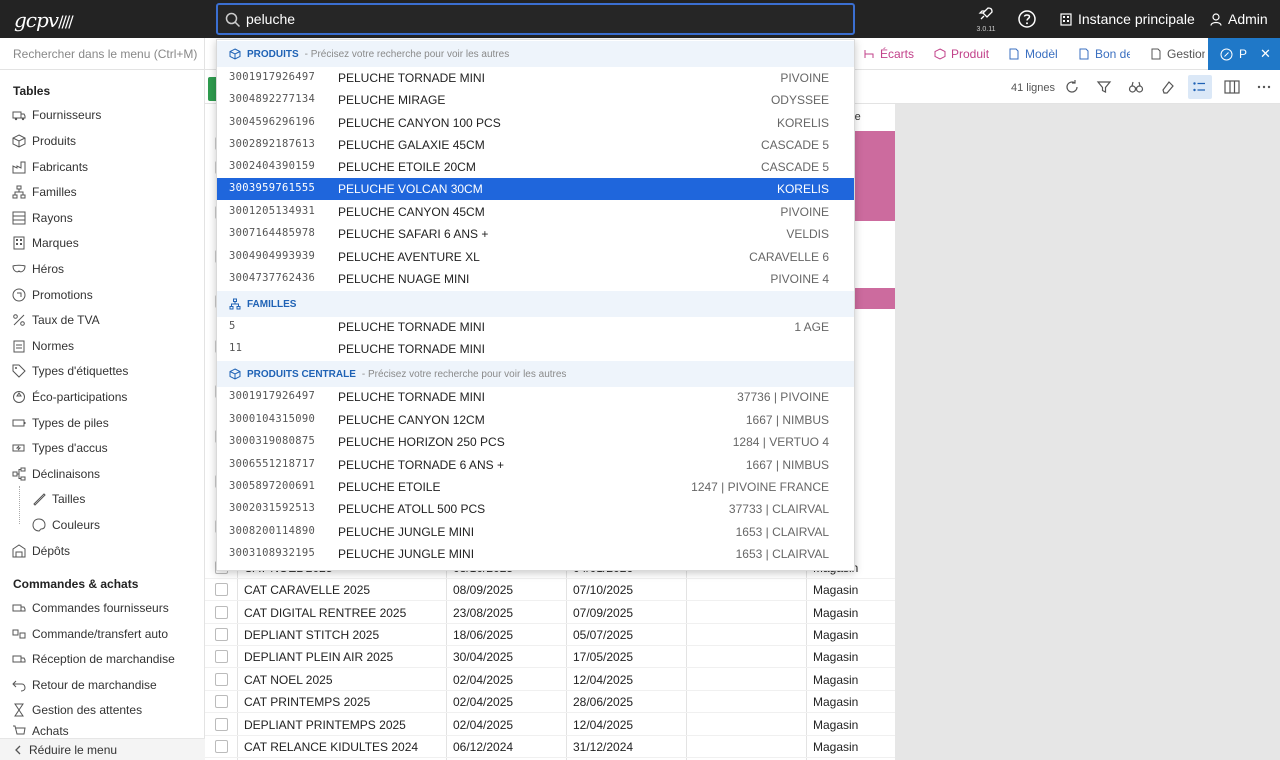 This screenshot has height=760, width=1280. I want to click on tag-circle-icon, so click(19, 295).